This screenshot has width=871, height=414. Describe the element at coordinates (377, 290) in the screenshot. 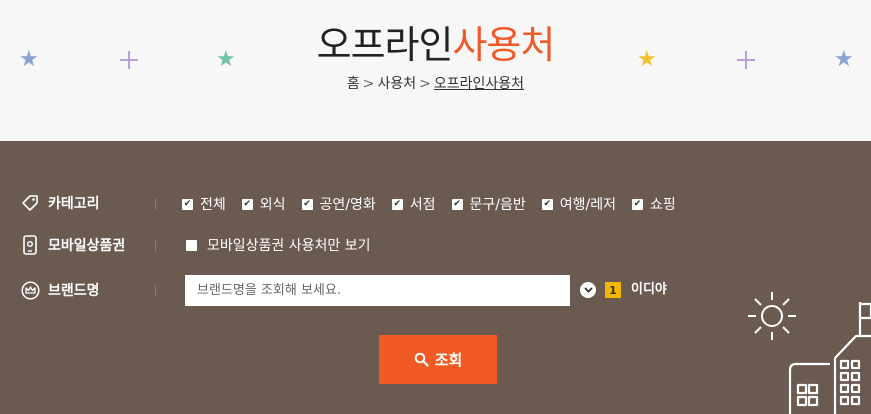

I see `brand-search-input` at that location.